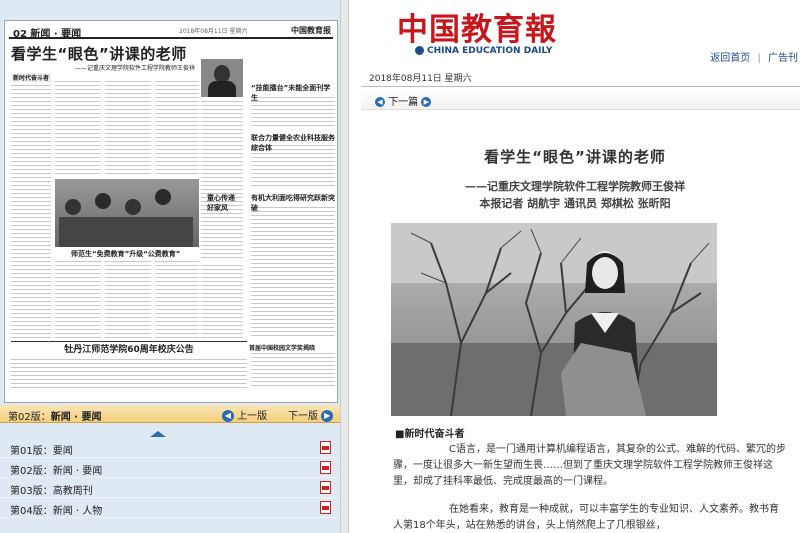 The image size is (800, 533). Describe the element at coordinates (244, 414) in the screenshot. I see `prev-page-button: ◀ 上一版` at that location.